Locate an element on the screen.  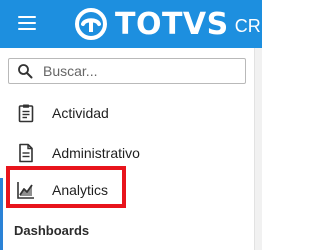
brand-logo-area: TOTVS CRM is located at coordinates (175, 24).